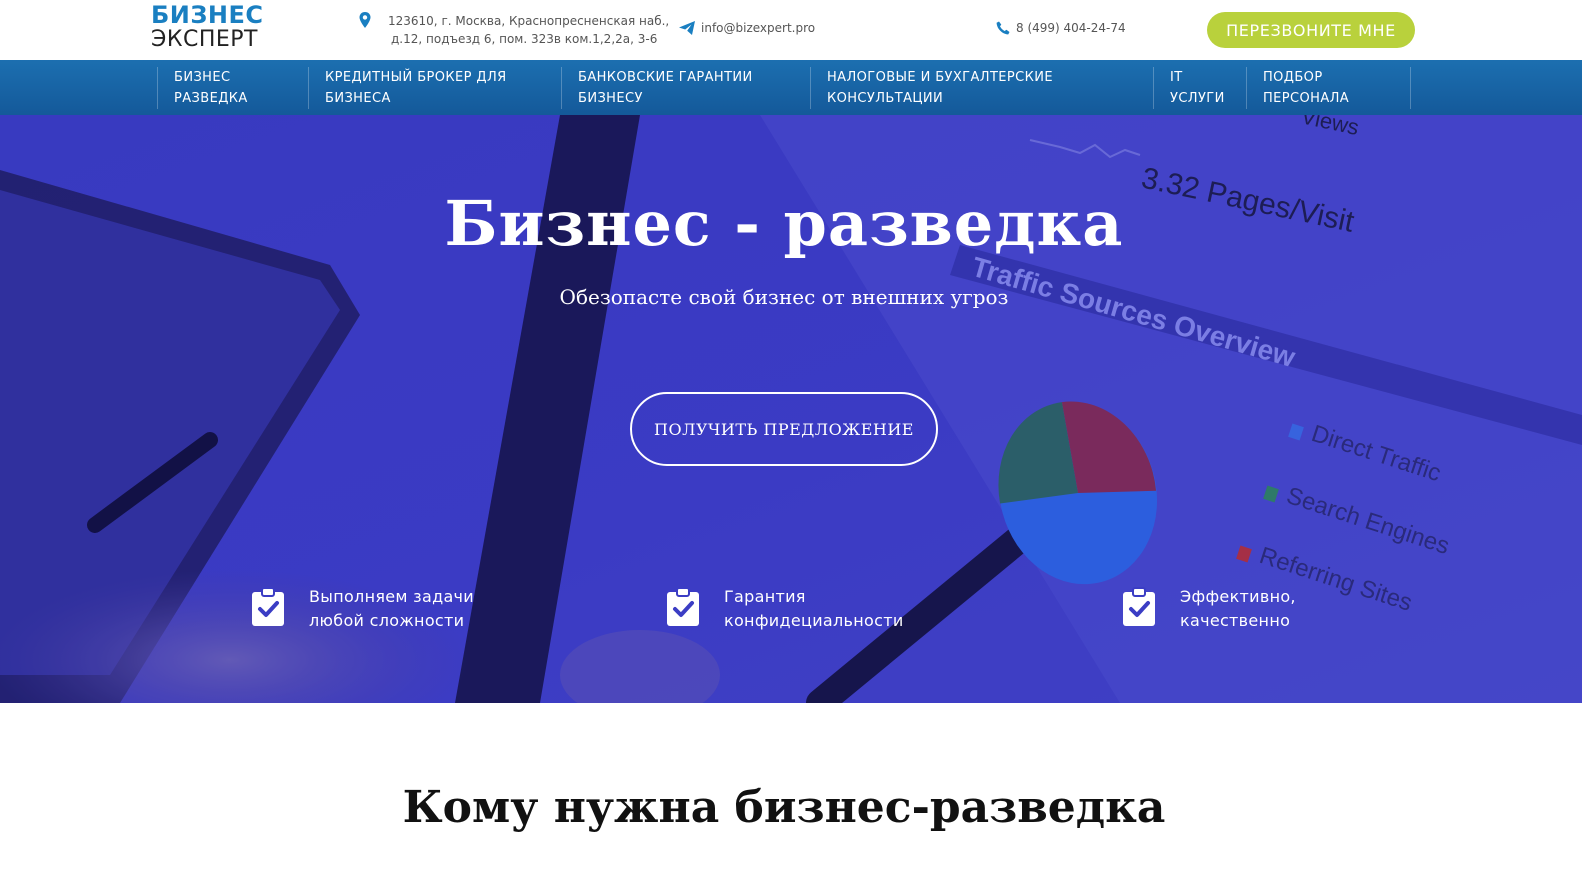  I want to click on nav-item-line1: IT, so click(1176, 77).